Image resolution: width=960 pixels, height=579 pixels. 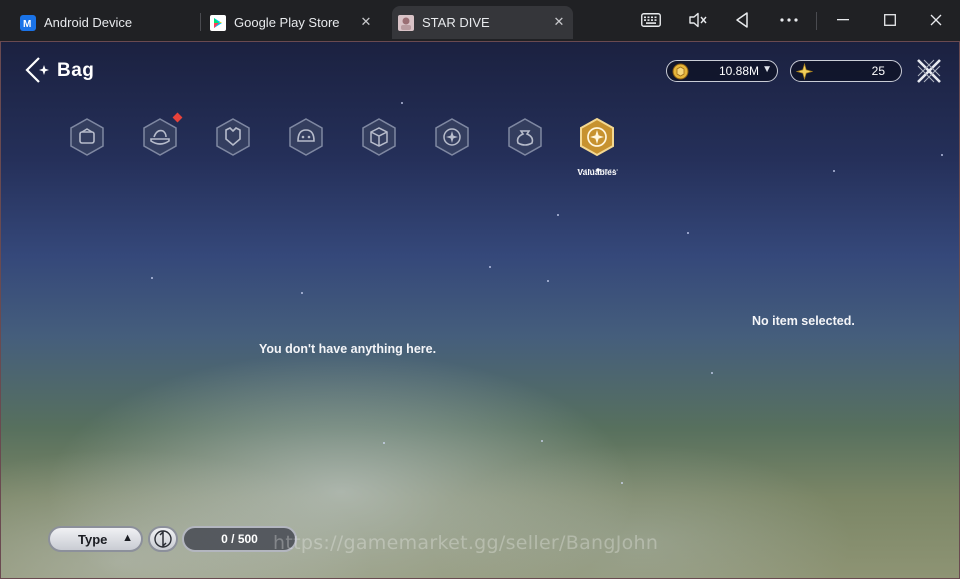 What do you see at coordinates (597, 172) in the screenshot?
I see `valuables-label: Valuables` at bounding box center [597, 172].